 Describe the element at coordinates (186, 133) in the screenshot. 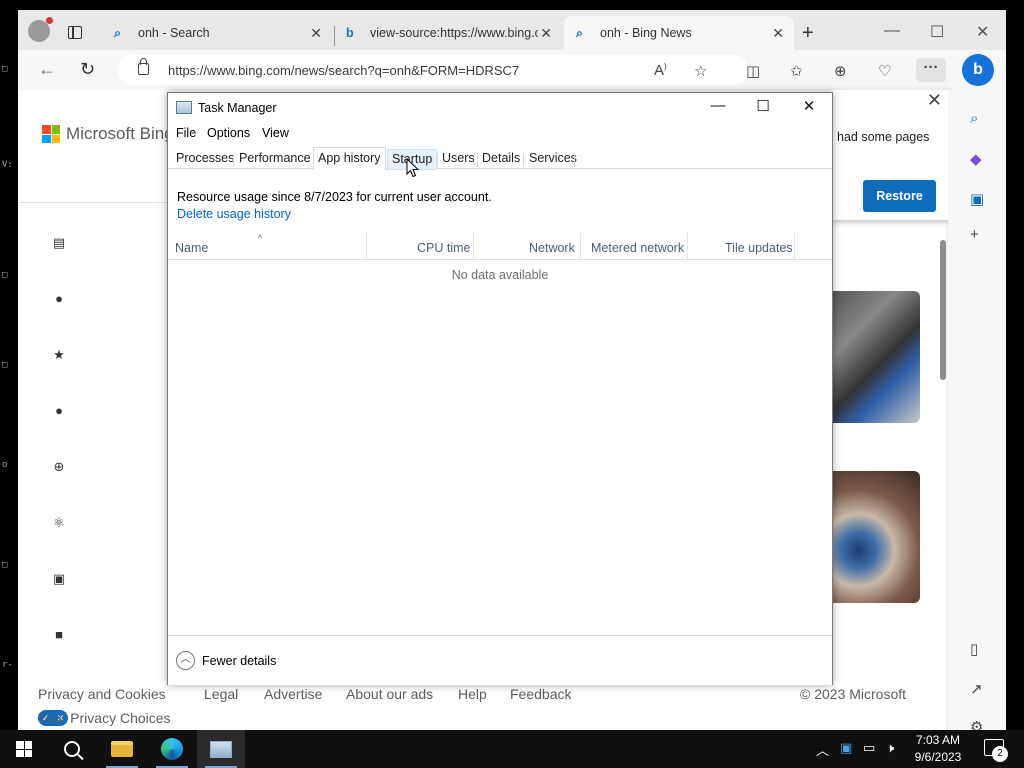

I see `menu-file: File` at that location.